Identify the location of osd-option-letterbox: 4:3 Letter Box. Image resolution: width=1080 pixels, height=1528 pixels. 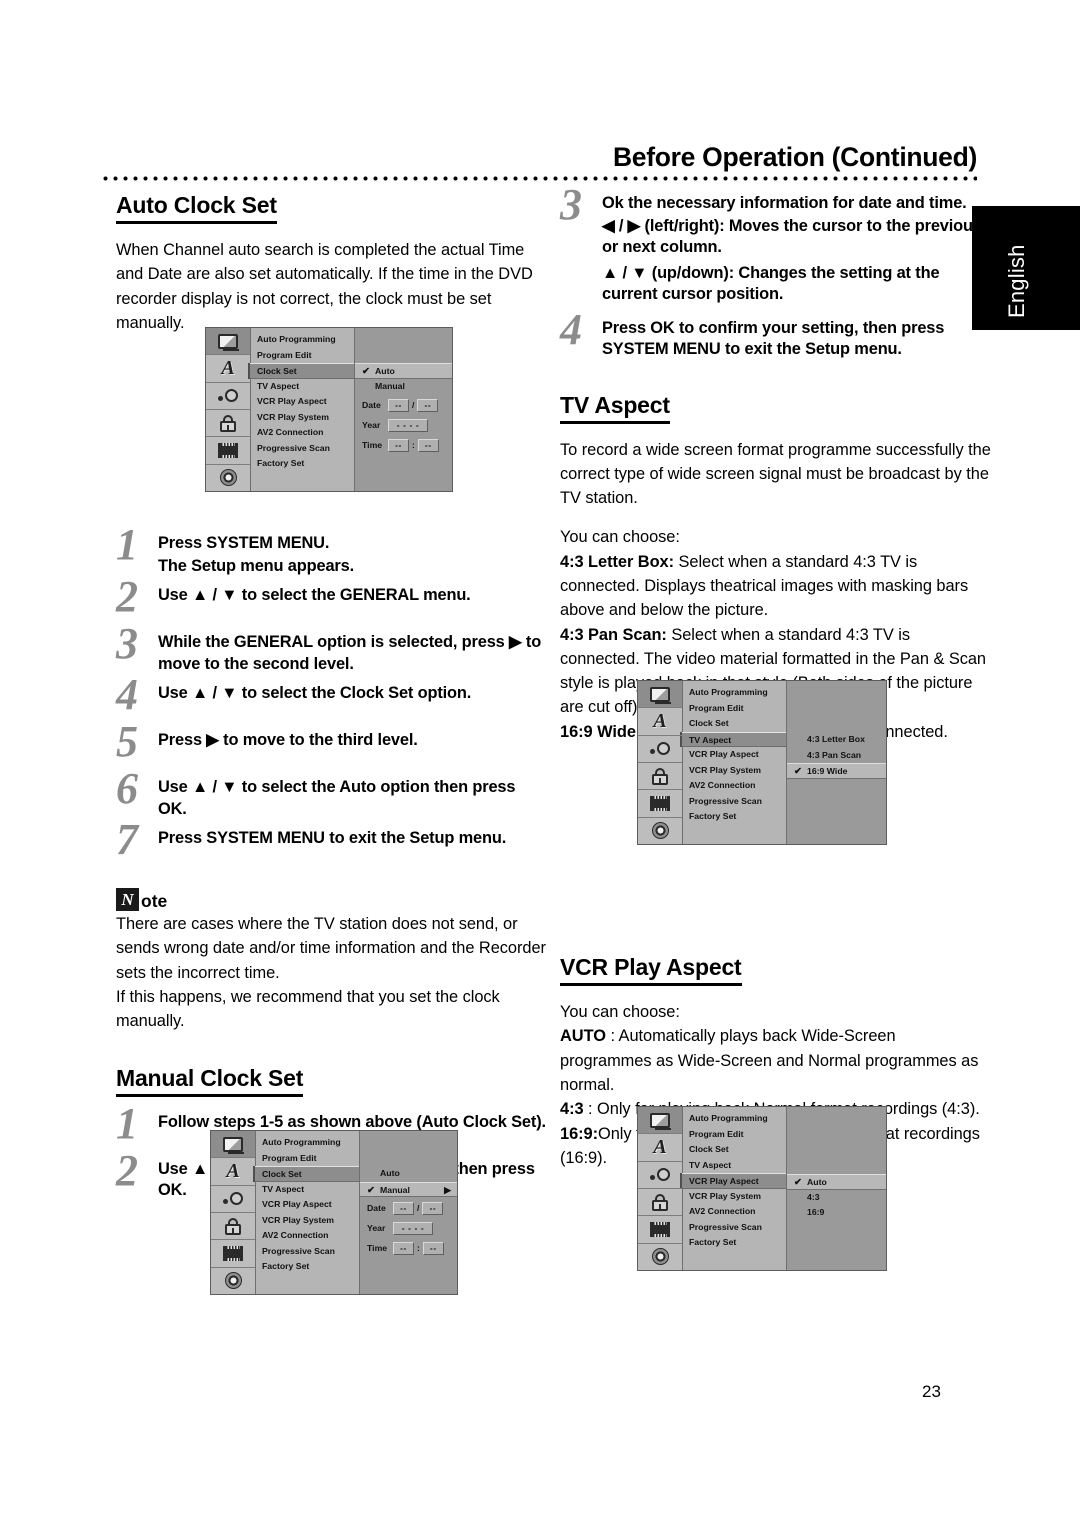
(836, 740).